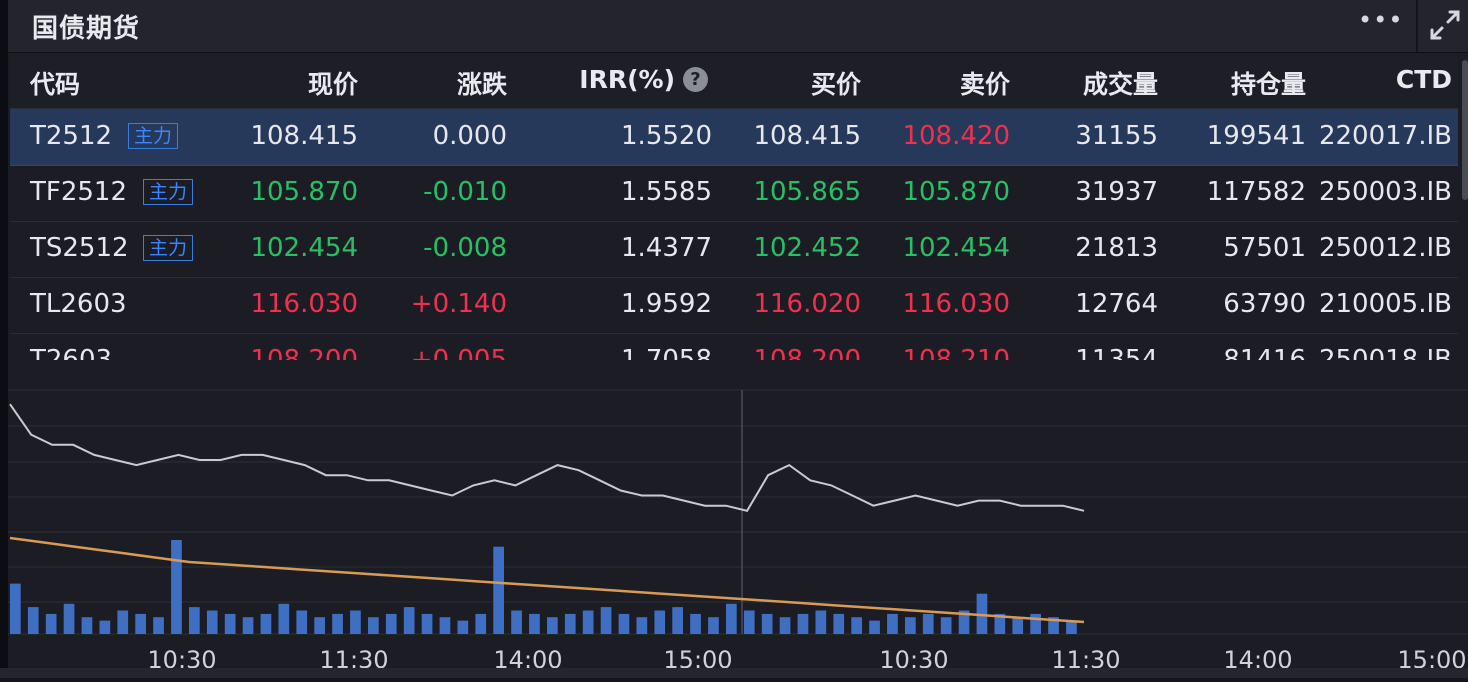  Describe the element at coordinates (956, 304) in the screenshot. I see `ask-price: 116.030` at that location.